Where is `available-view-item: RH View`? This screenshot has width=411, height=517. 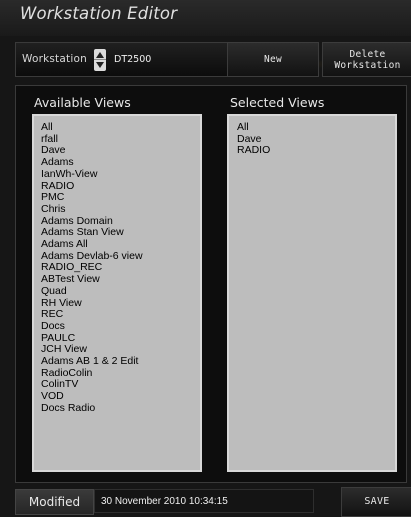 available-view-item: RH View is located at coordinates (120, 303).